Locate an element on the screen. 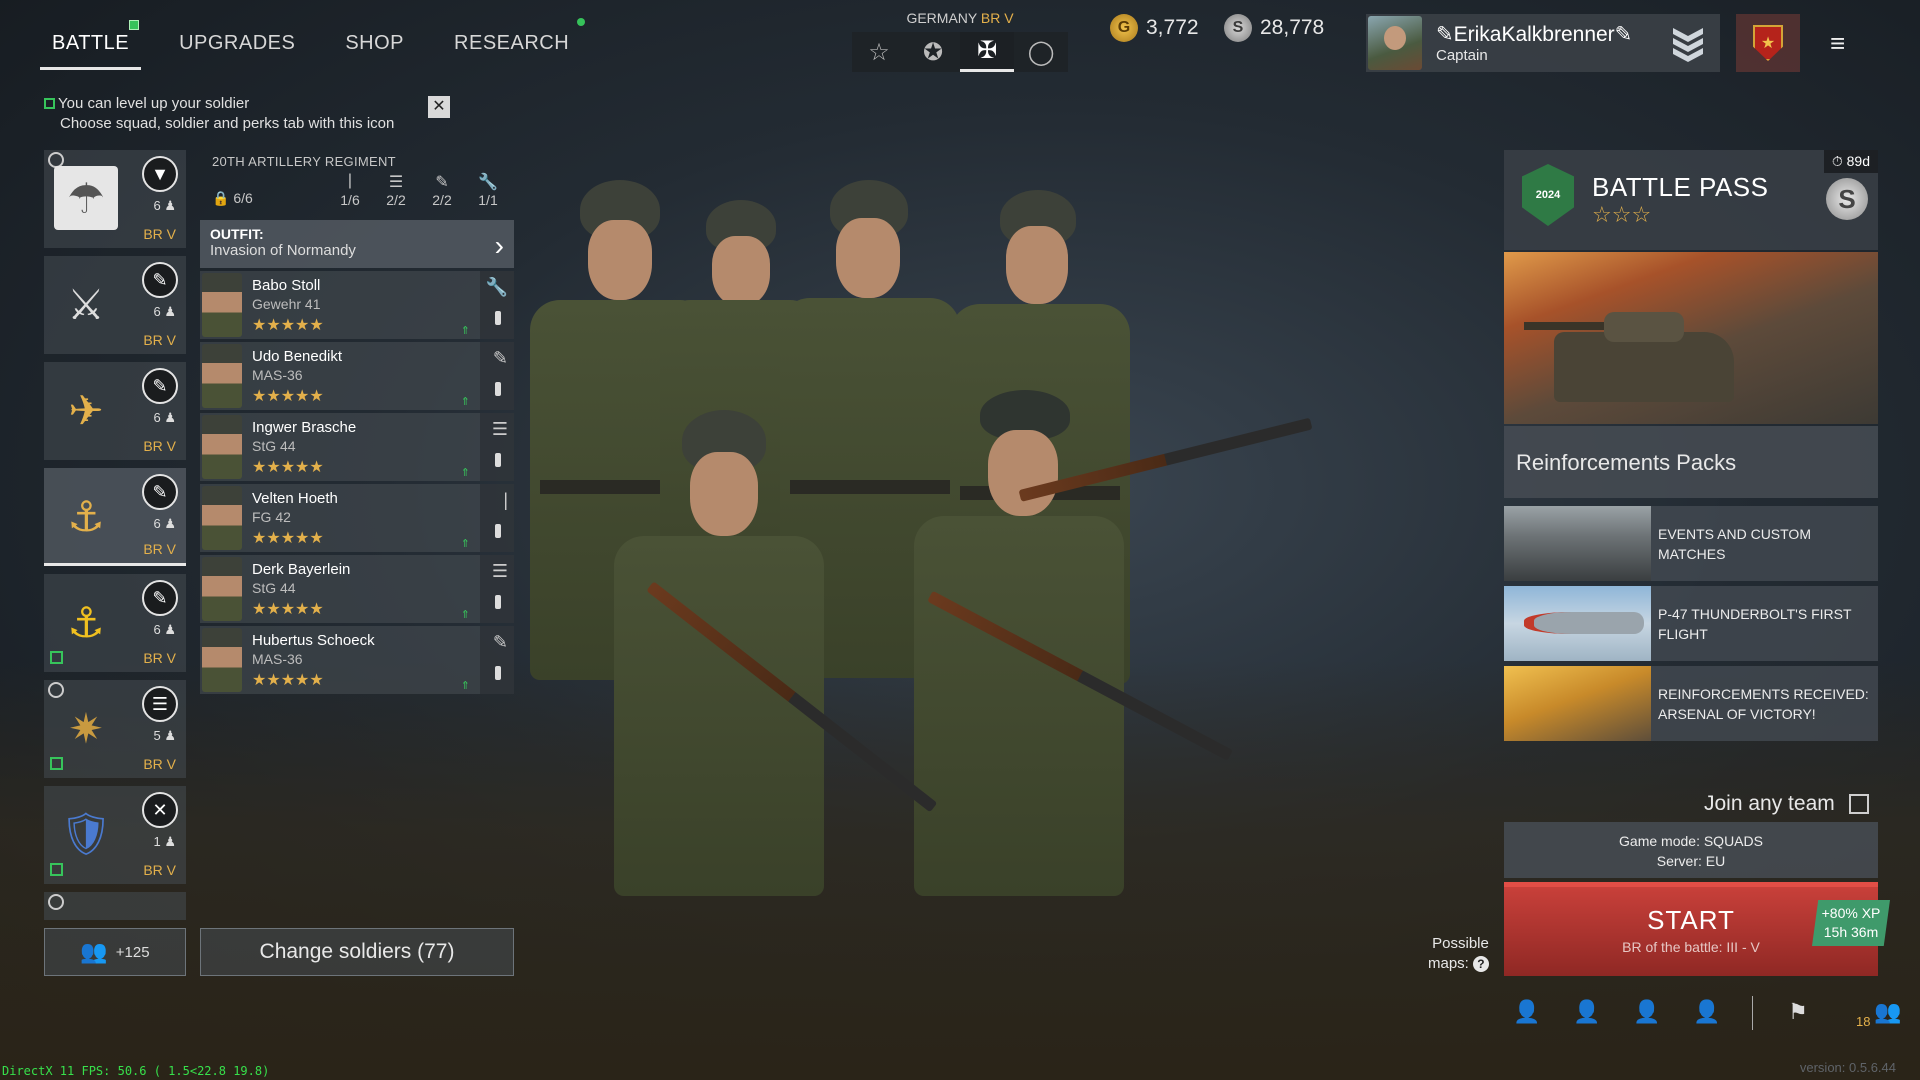 This screenshot has width=1920, height=1080. gold-currency: G 3,772 is located at coordinates (1154, 28).